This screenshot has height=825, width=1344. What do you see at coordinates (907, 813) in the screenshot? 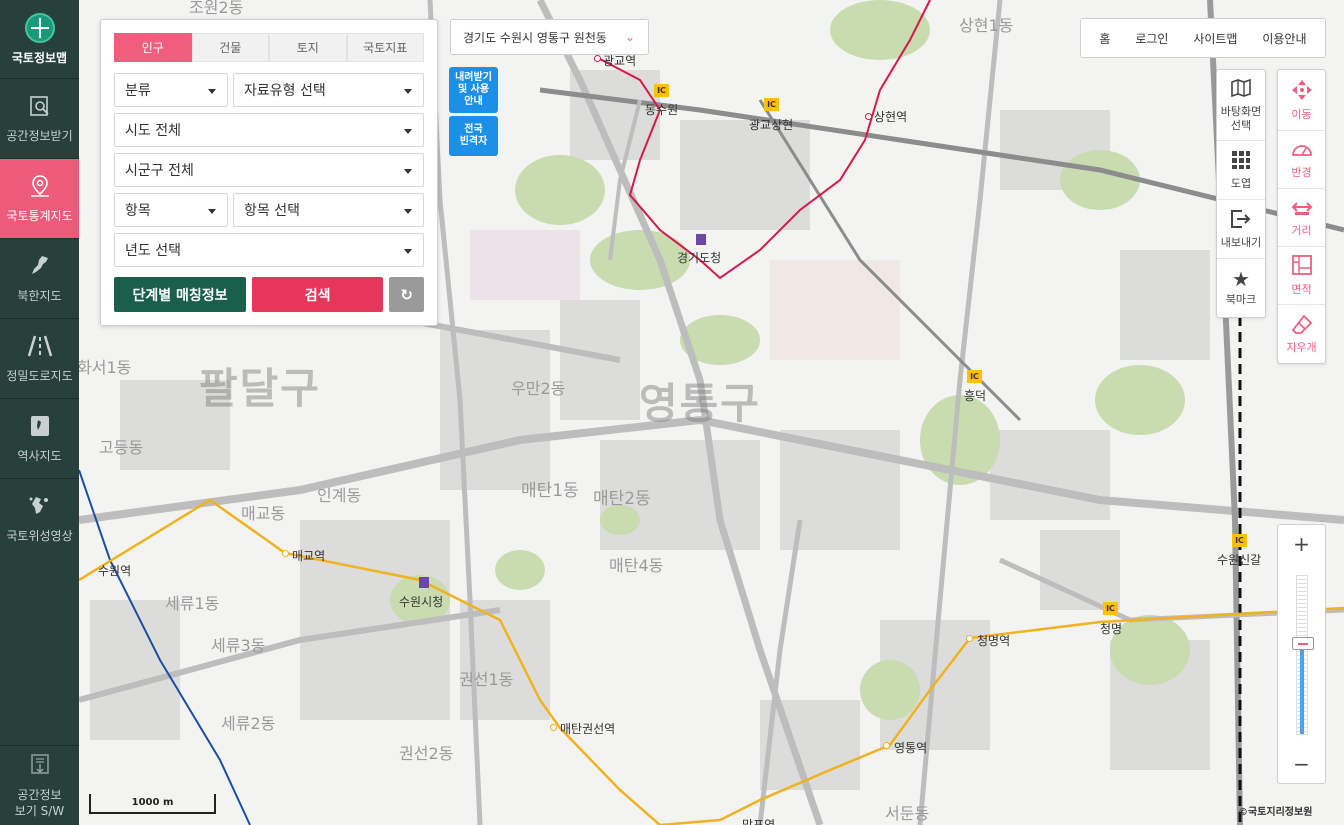
I see `dong-label: 서둔동` at bounding box center [907, 813].